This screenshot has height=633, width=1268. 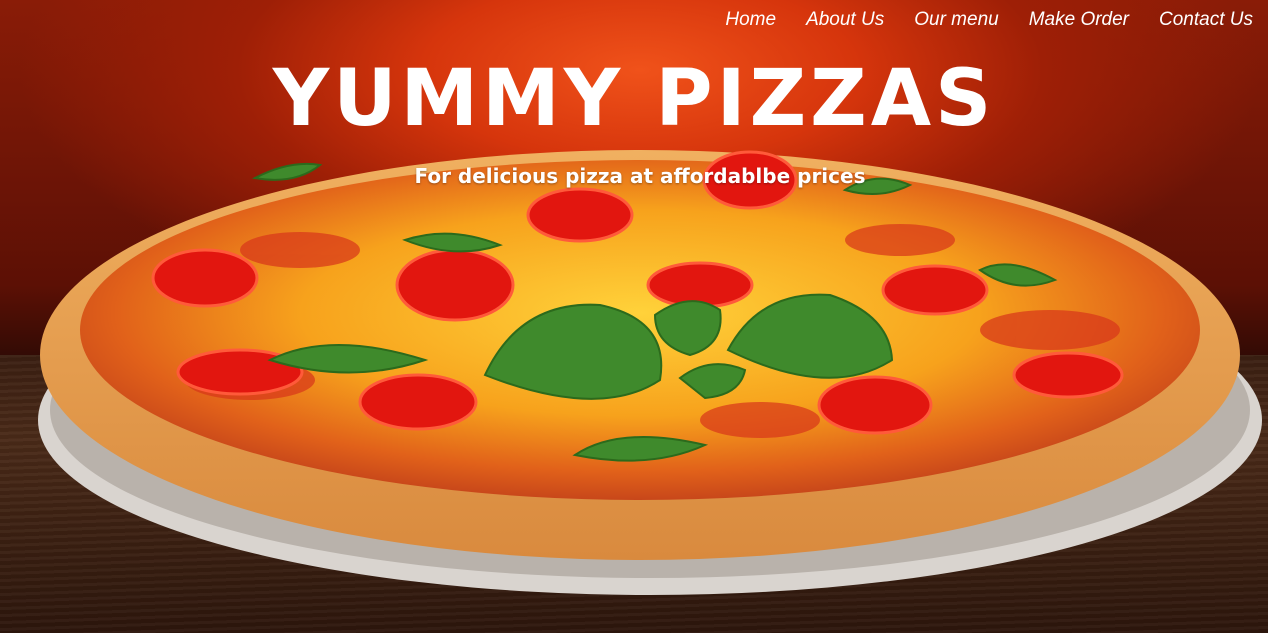 I want to click on nav-link-about-us: About Us, so click(x=845, y=20).